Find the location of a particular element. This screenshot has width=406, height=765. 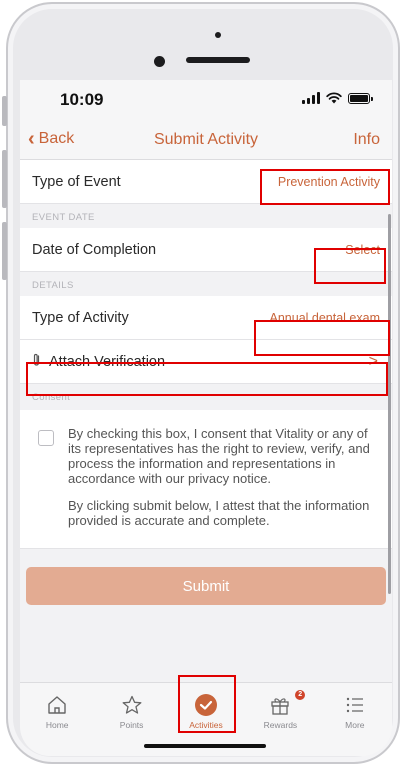

consent-header: Consent is located at coordinates (206, 397).